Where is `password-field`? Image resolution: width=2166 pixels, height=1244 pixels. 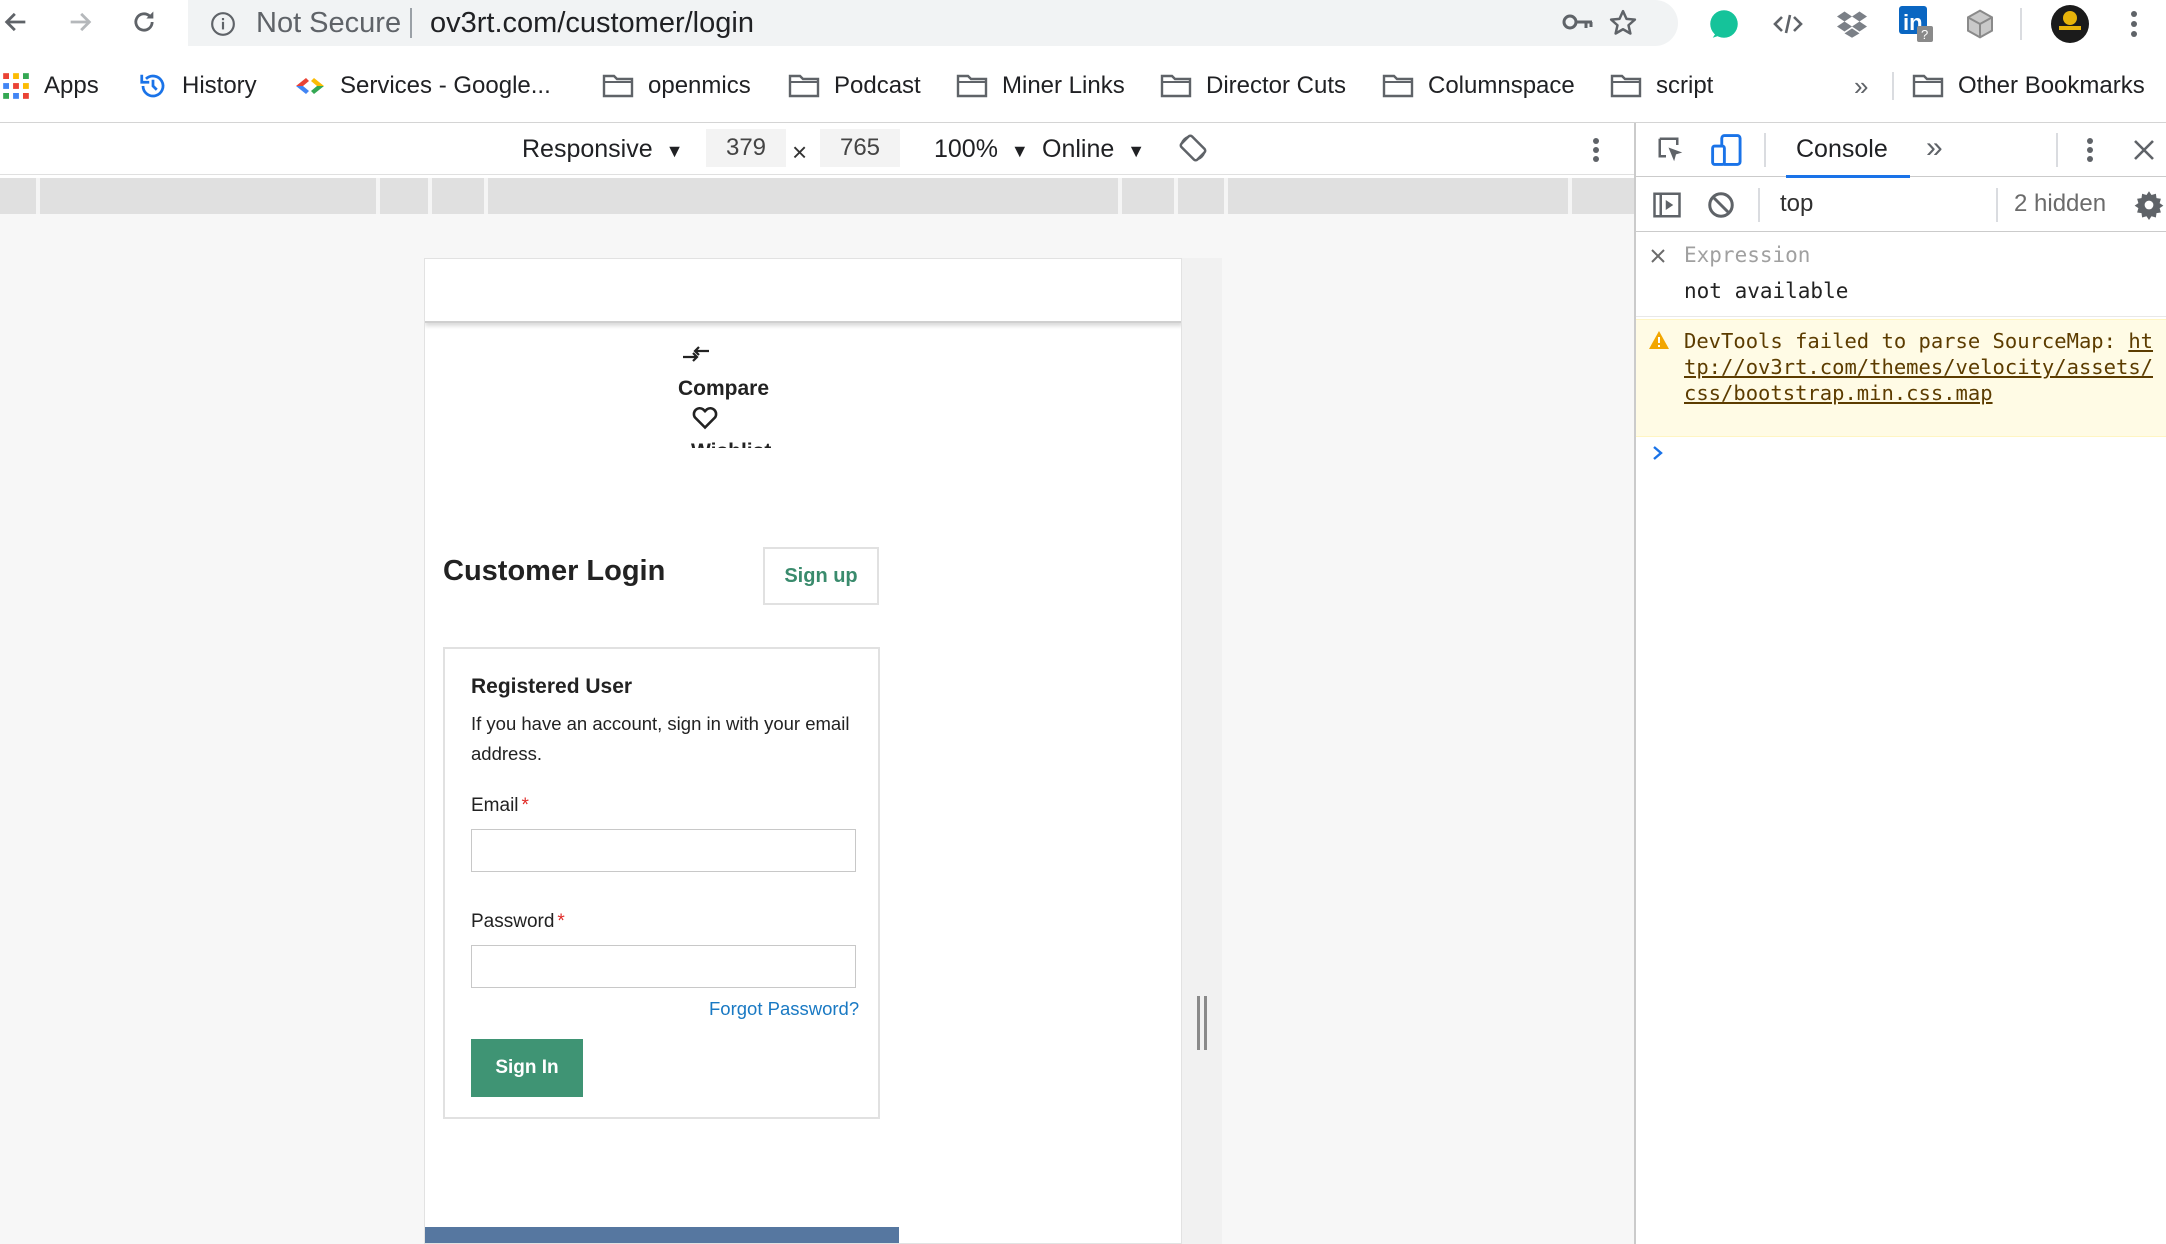 password-field is located at coordinates (663, 966).